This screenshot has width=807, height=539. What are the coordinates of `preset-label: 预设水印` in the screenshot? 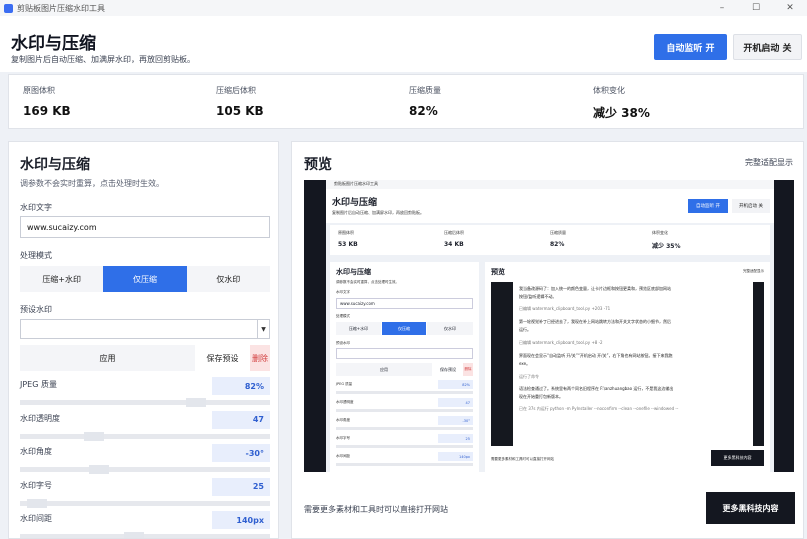 It's located at (36, 309).